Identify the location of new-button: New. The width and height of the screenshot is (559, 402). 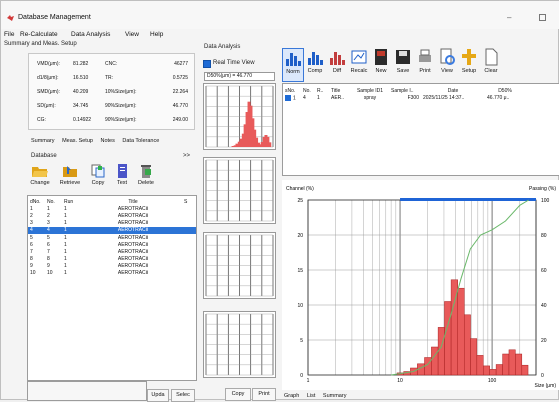
(381, 65).